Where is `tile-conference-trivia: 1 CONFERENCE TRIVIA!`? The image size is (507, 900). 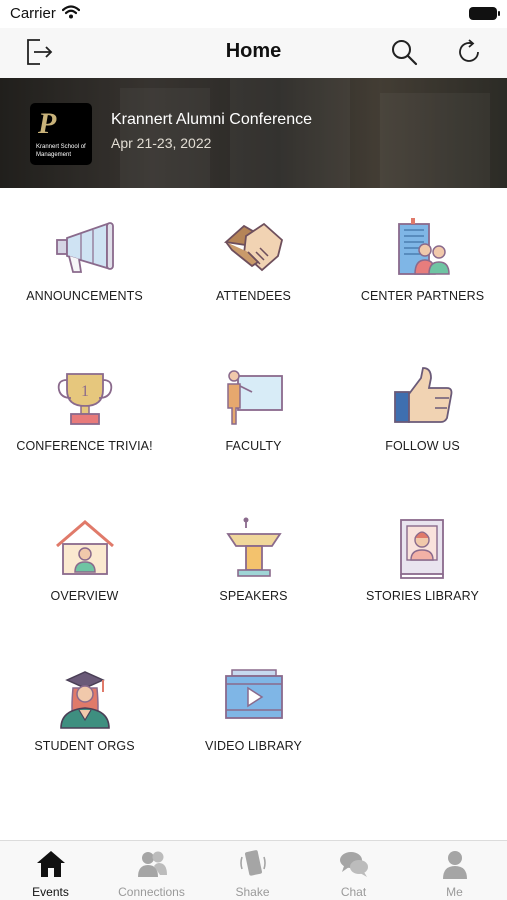
tile-conference-trivia: 1 CONFERENCE TRIVIA! is located at coordinates (84, 413).